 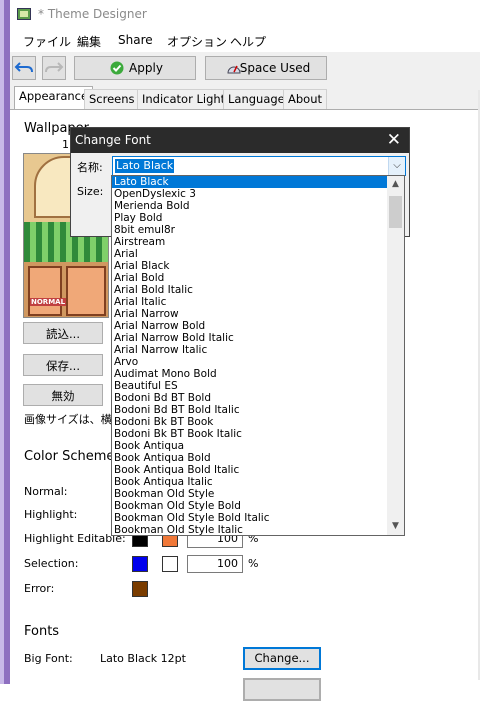 What do you see at coordinates (258, 182) in the screenshot?
I see `font-option: Lato Black` at bounding box center [258, 182].